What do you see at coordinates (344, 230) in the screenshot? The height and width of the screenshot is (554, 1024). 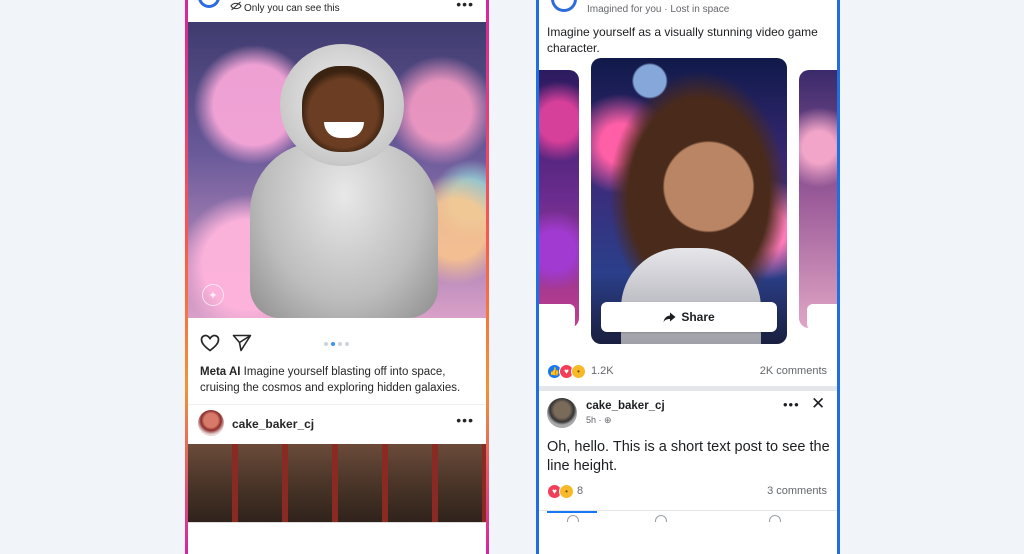 I see `astronaut-suit` at bounding box center [344, 230].